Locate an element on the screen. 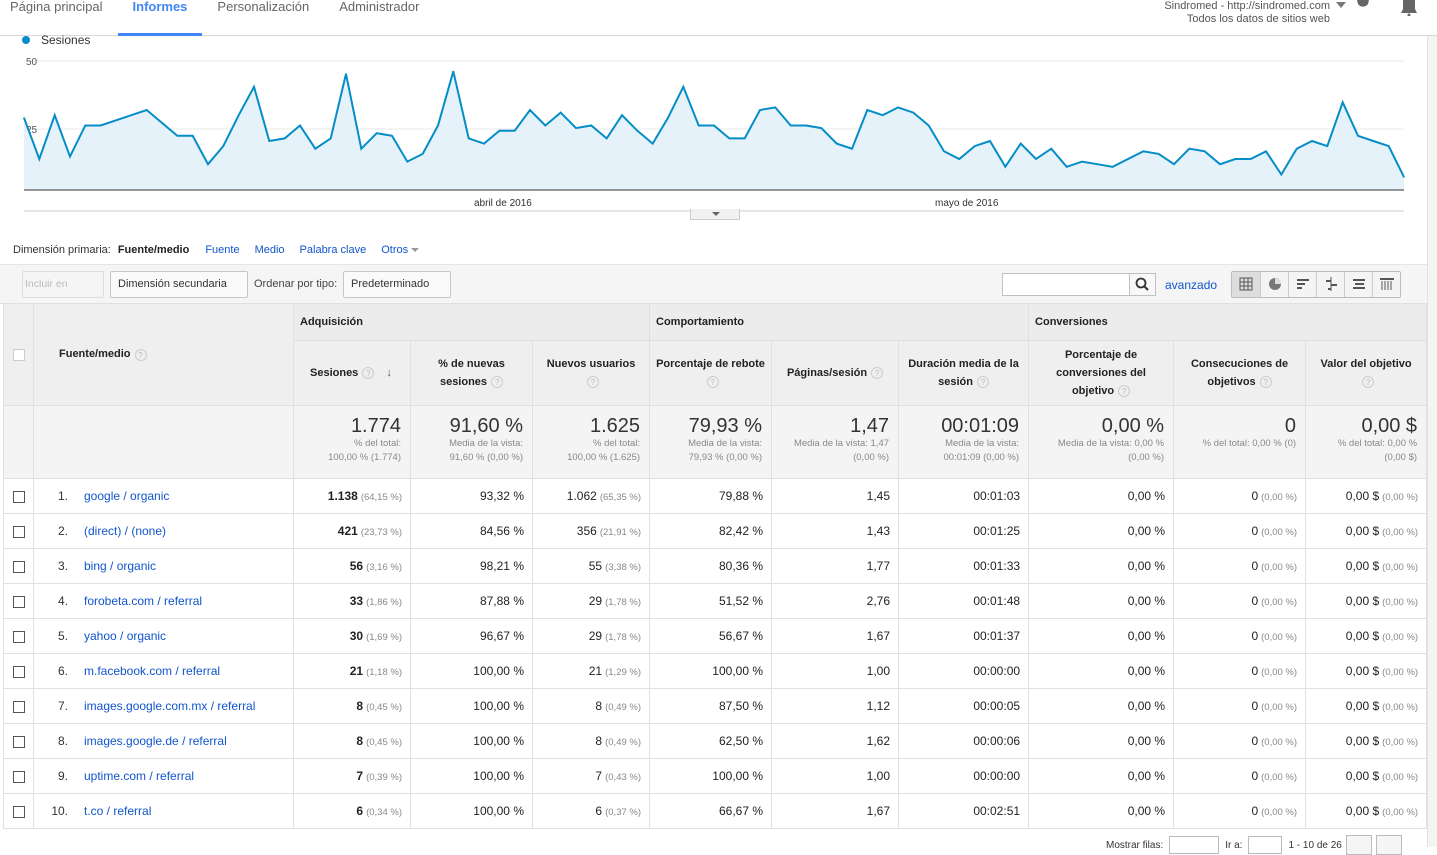  source-medium-link: images.google.com.mx / referral is located at coordinates (169, 706).